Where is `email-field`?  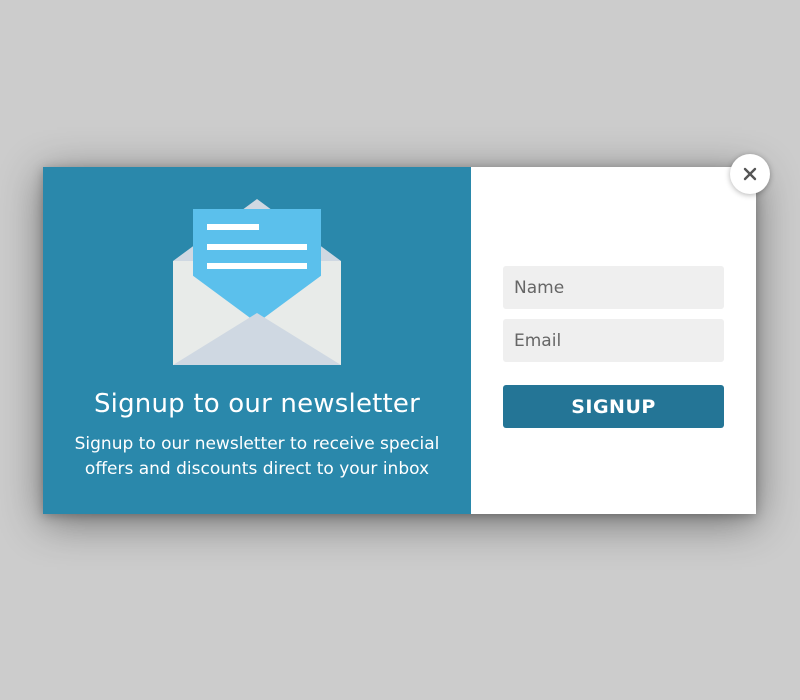
email-field is located at coordinates (613, 340).